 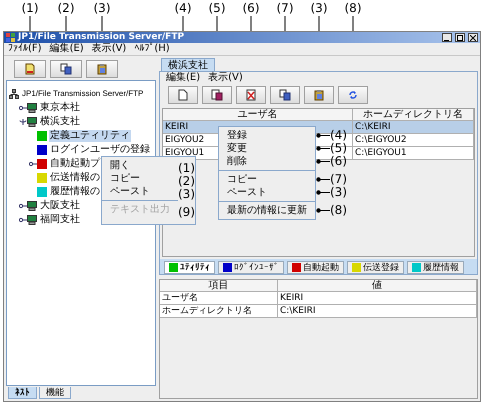 I want to click on window-title: JP1/File Transmission Server/FTP, so click(x=102, y=37).